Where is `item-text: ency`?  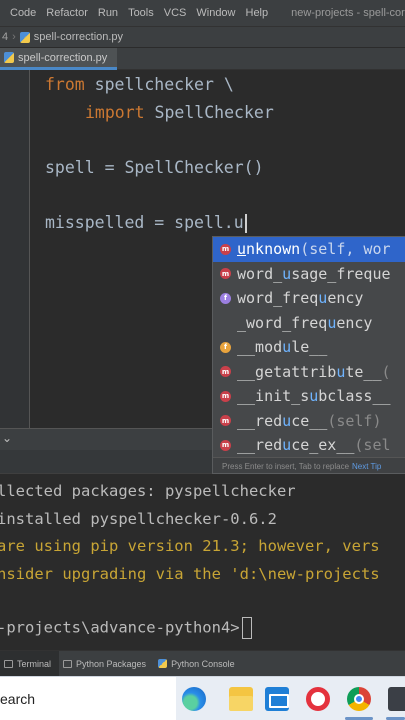
item-text: ency is located at coordinates (345, 298).